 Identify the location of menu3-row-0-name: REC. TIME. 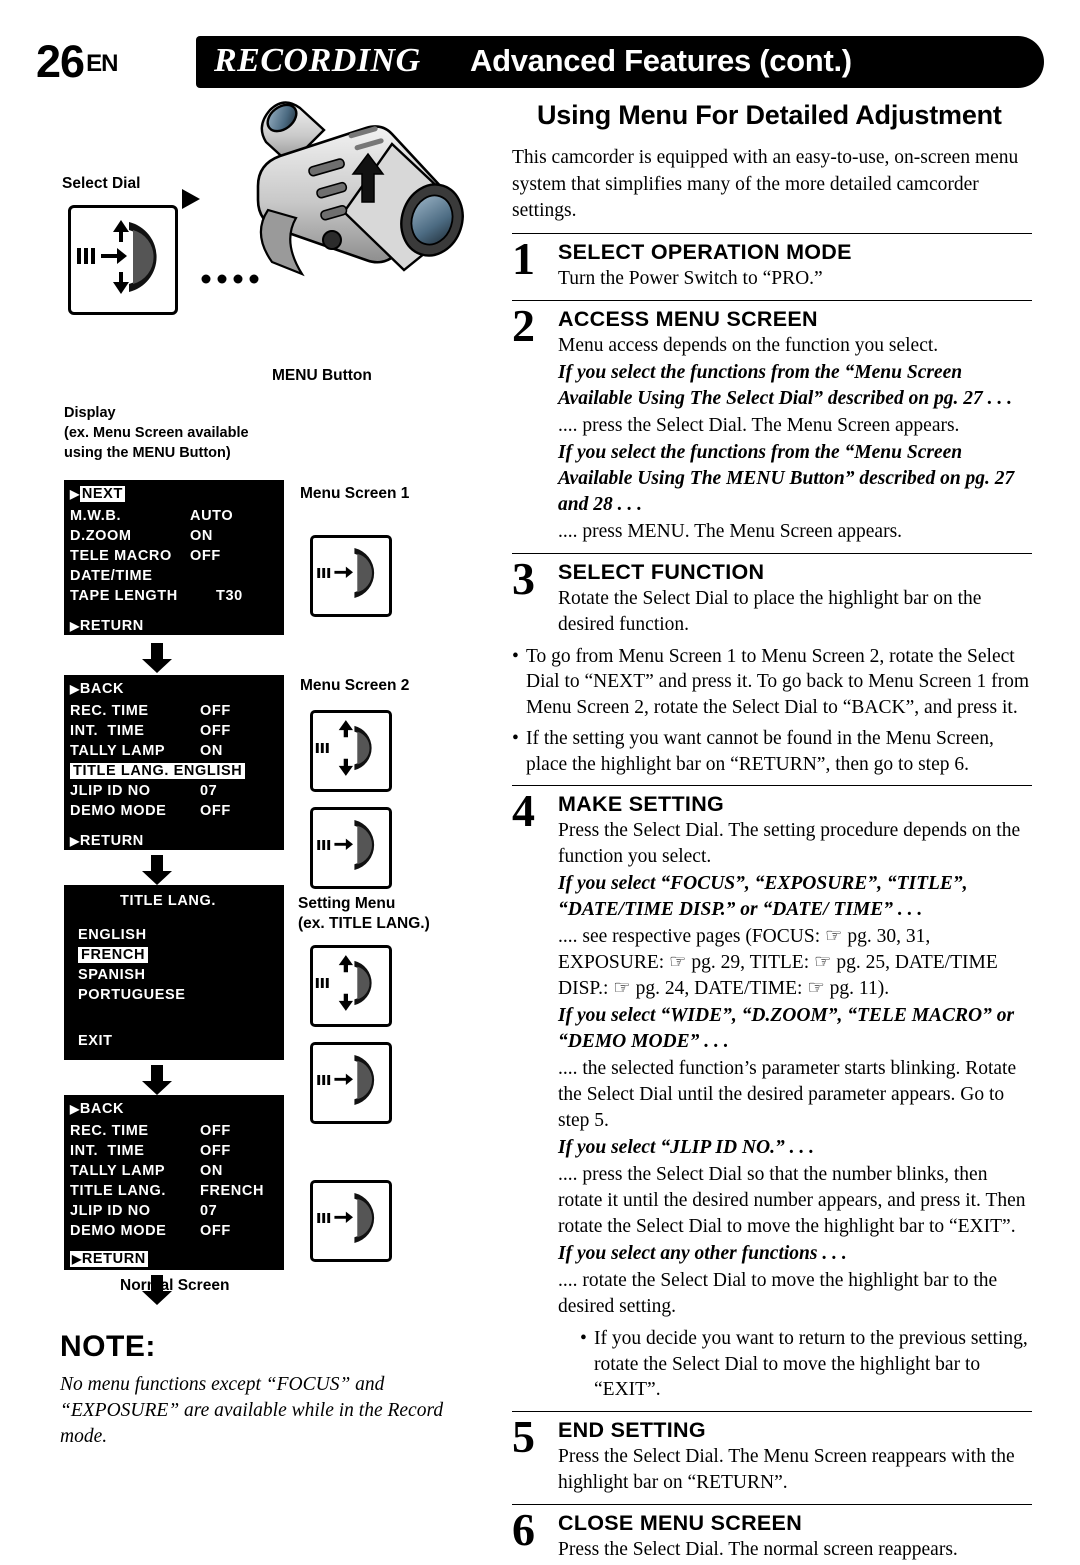
(109, 1131).